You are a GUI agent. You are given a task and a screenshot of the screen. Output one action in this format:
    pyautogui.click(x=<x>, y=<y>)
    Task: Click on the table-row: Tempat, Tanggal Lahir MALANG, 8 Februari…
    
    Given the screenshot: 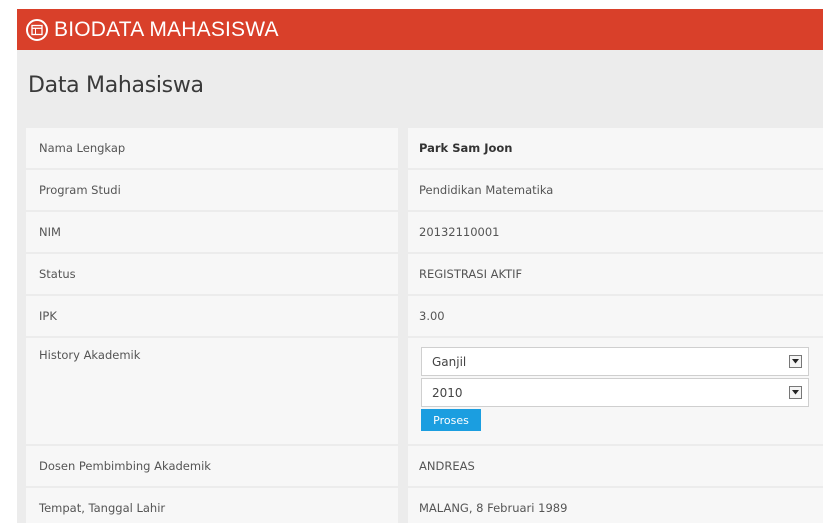 What is the action you would take?
    pyautogui.click(x=424, y=505)
    